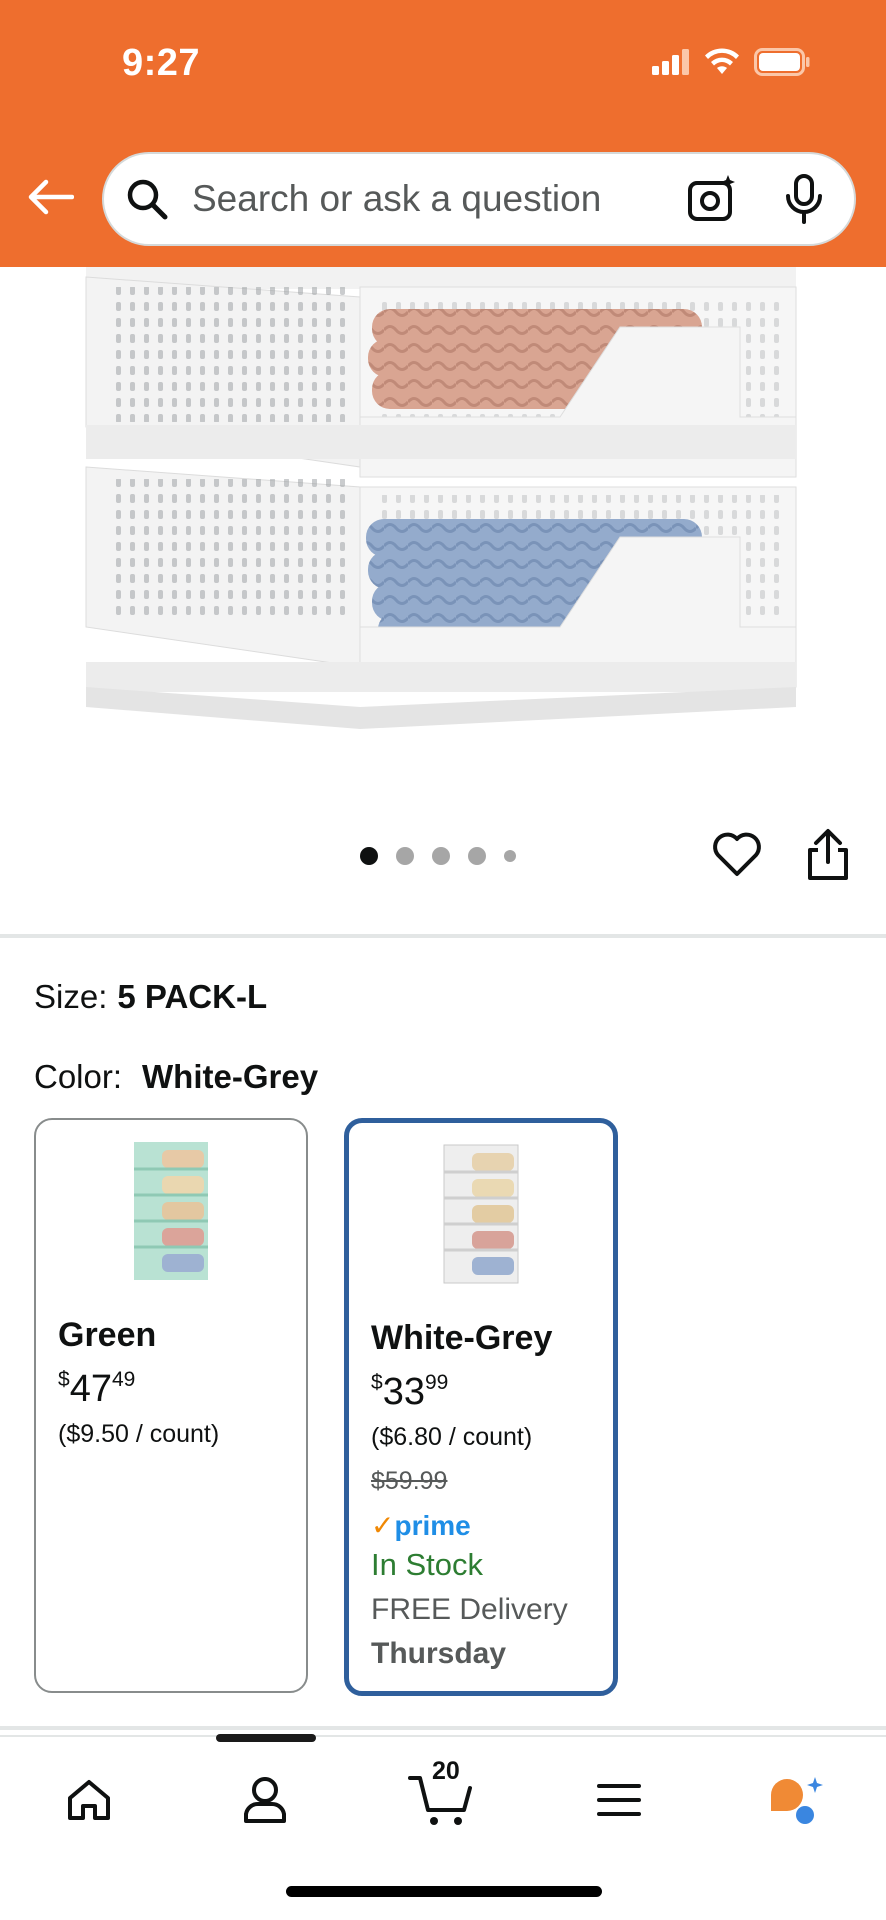 The image size is (886, 1920). What do you see at coordinates (462, 1338) in the screenshot?
I see `swatch-name: White-Grey` at bounding box center [462, 1338].